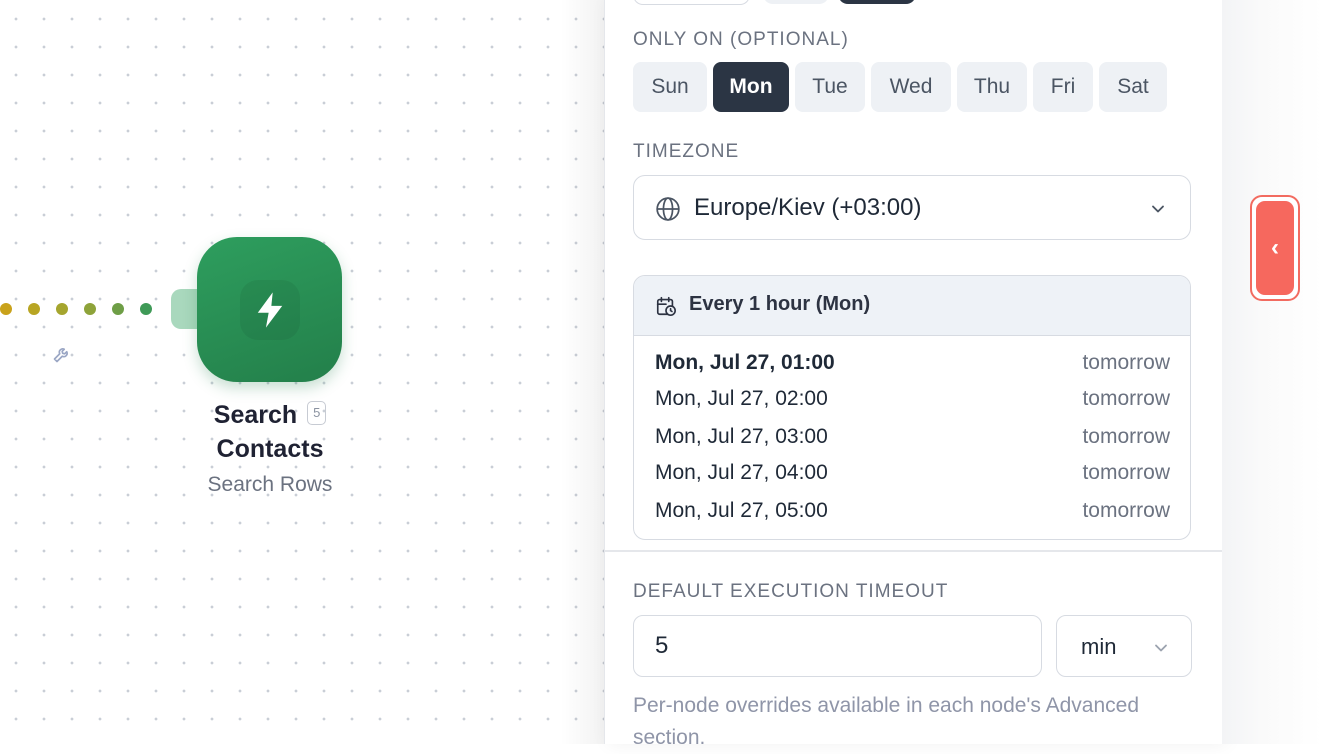 Image resolution: width=1322 pixels, height=754 pixels. I want to click on wrench-icon, so click(62, 354).